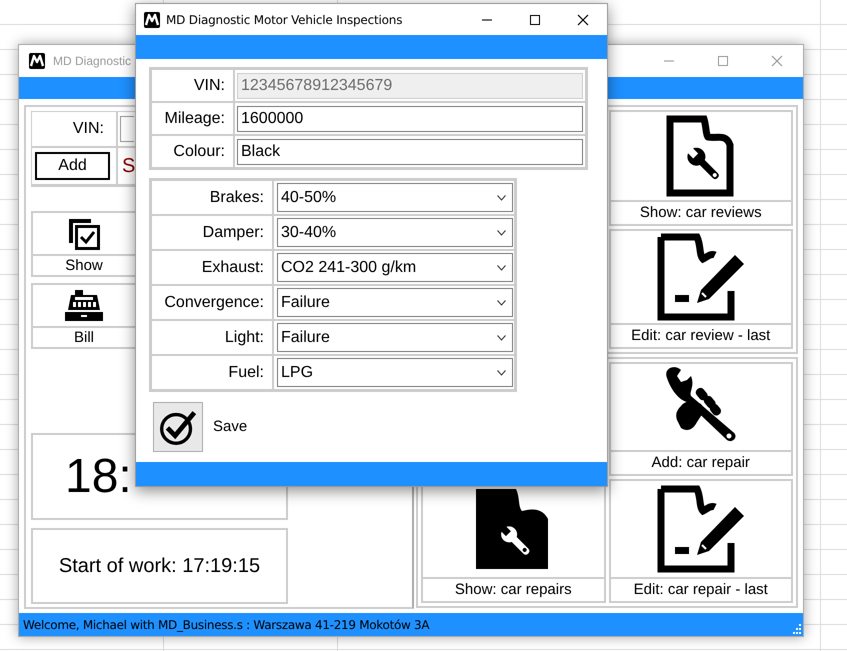 This screenshot has height=651, width=847. I want to click on status-bar-text: Welcome, Michael with MD_Business.s : Warszawa 41-219 Mokotów 3A, so click(226, 625).